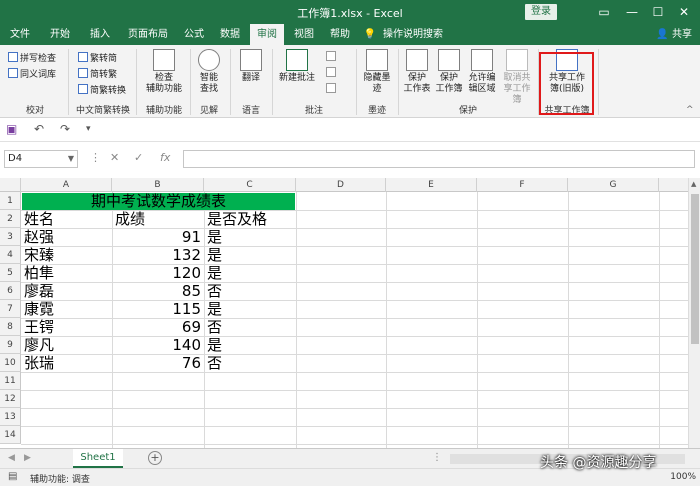 Image resolution: width=700 pixels, height=486 pixels. What do you see at coordinates (695, 269) in the screenshot?
I see `scroll-thumb` at bounding box center [695, 269].